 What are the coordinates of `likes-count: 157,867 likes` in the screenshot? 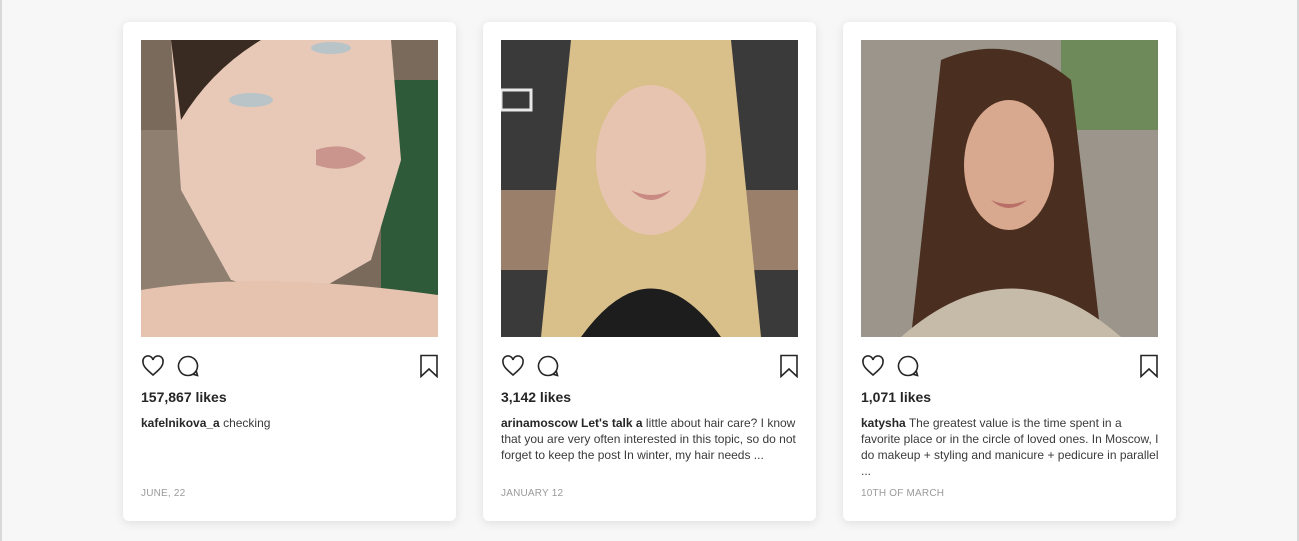 It's located at (184, 397).